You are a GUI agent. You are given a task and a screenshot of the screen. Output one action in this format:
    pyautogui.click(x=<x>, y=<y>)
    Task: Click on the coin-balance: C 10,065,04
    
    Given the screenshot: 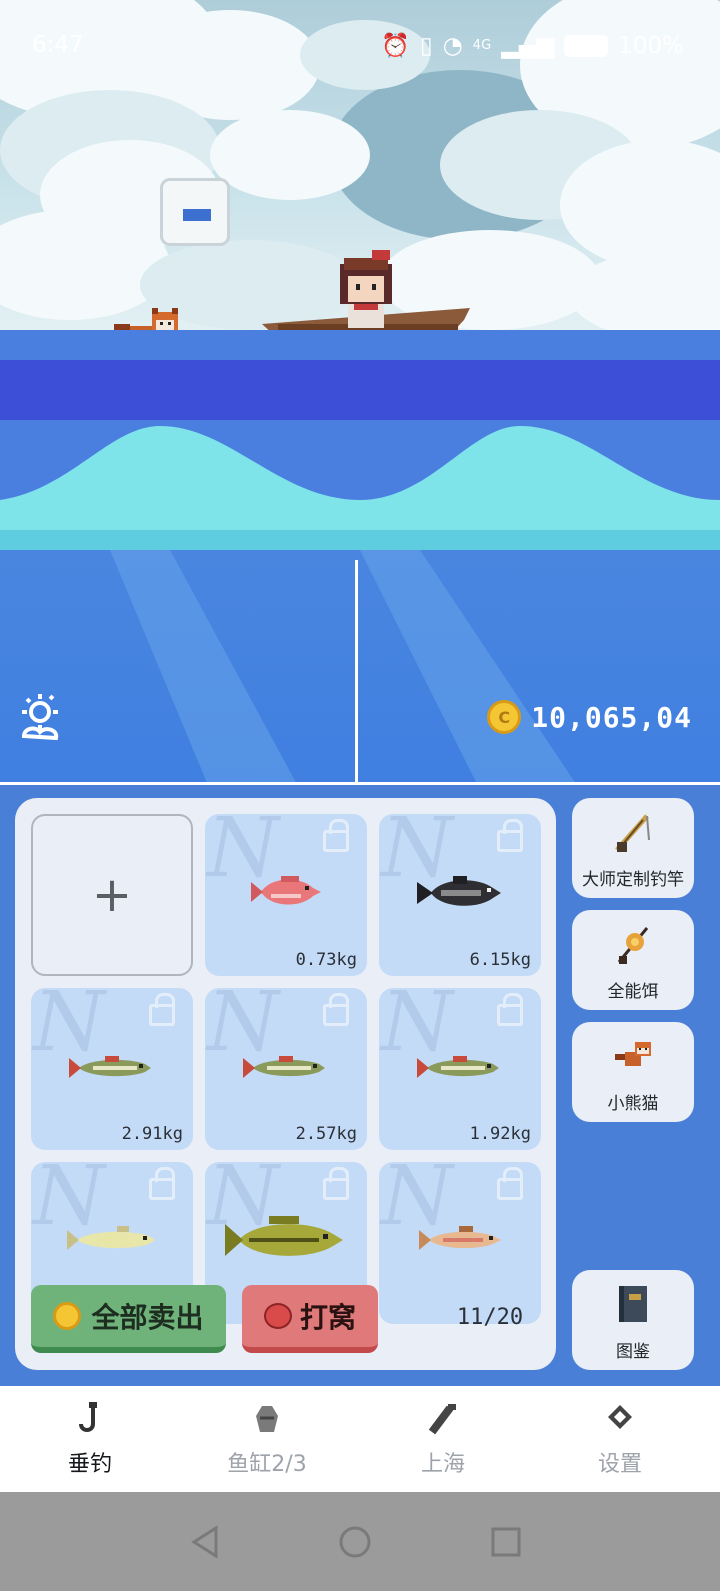 What is the action you would take?
    pyautogui.click(x=589, y=717)
    